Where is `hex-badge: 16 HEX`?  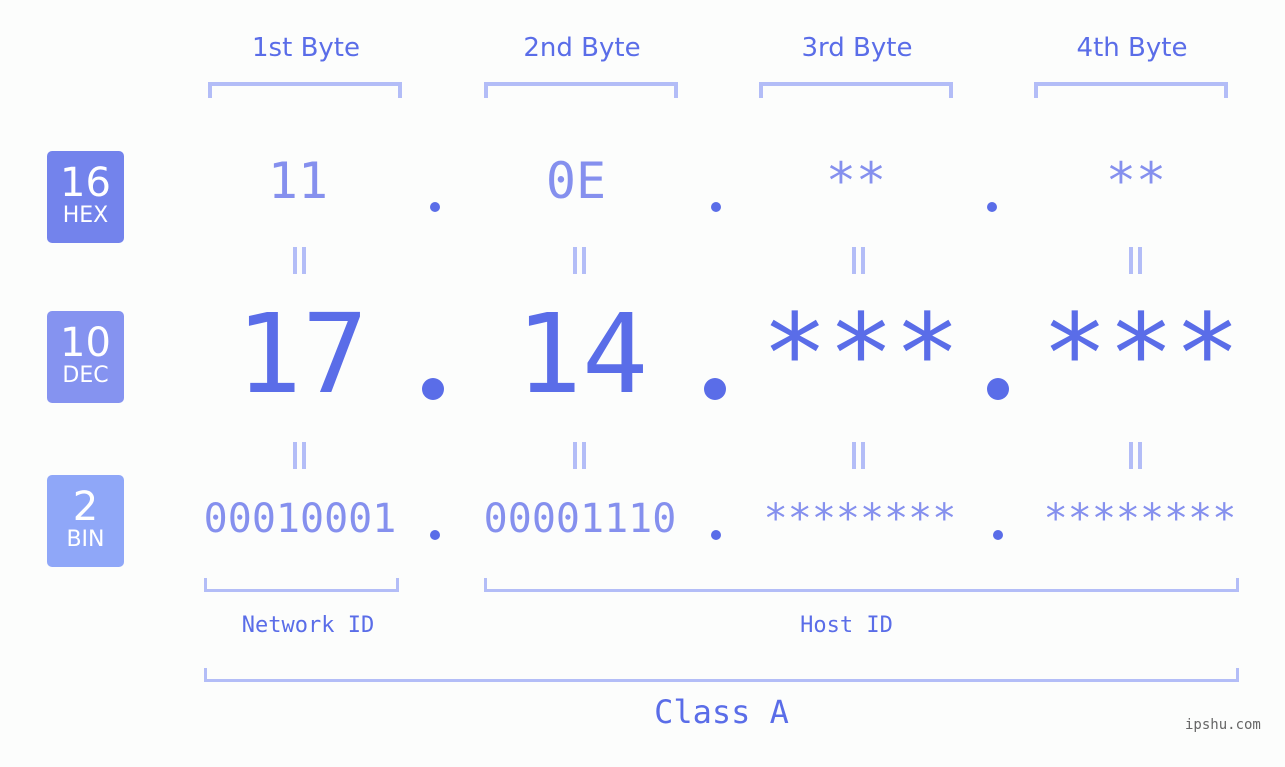 hex-badge: 16 HEX is located at coordinates (85, 197).